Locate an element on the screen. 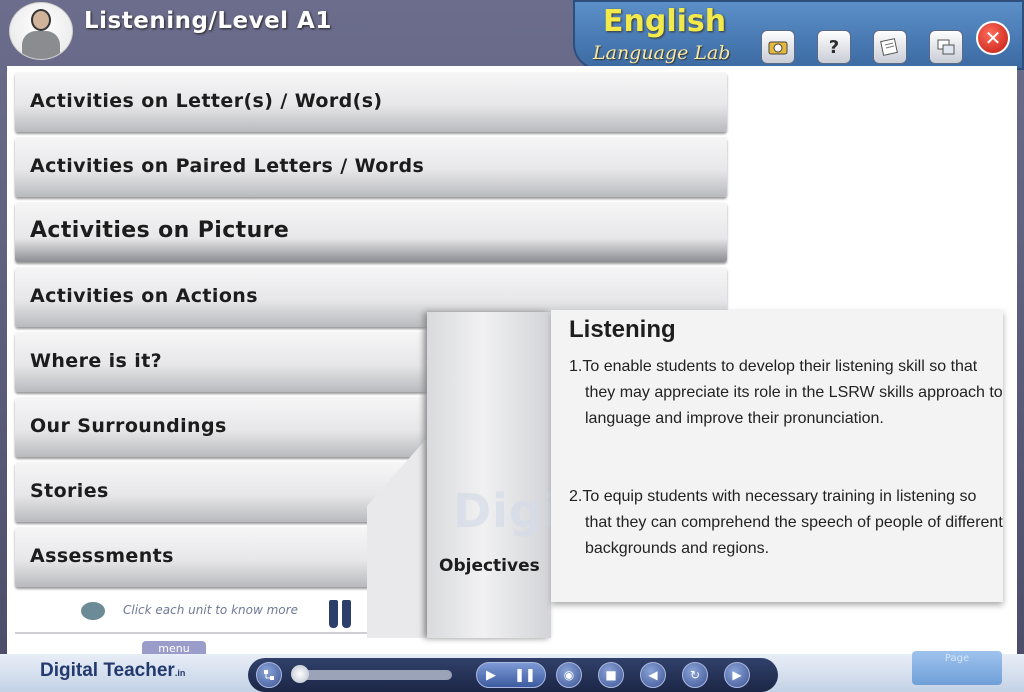 The image size is (1024, 692). logo-suffix: .in is located at coordinates (180, 673).